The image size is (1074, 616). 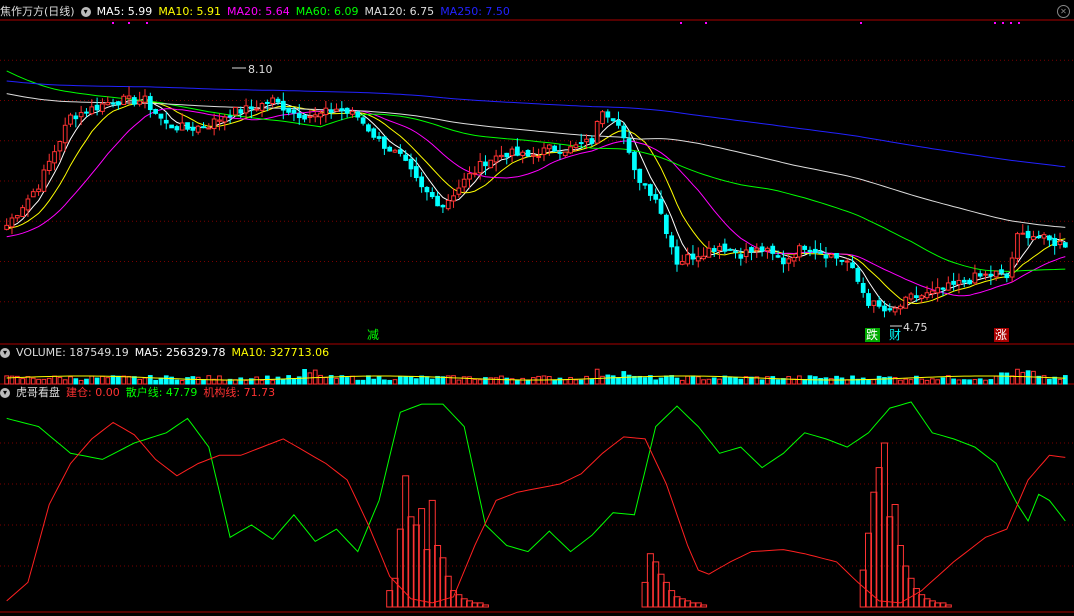 What do you see at coordinates (536, 376) in the screenshot?
I see `volume-bars` at bounding box center [536, 376].